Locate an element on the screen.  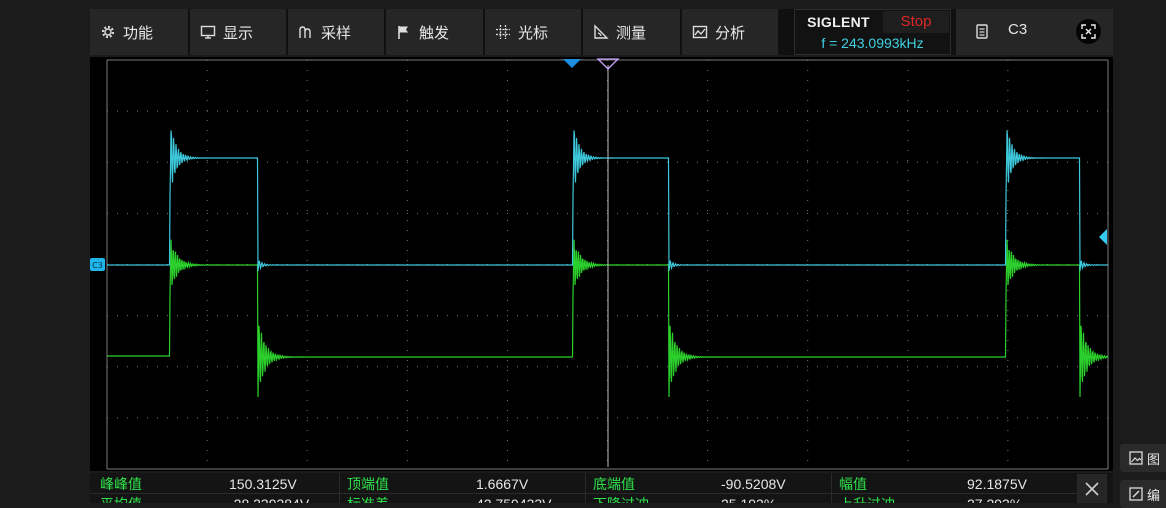
menu-acquire: 采样 is located at coordinates (336, 32).